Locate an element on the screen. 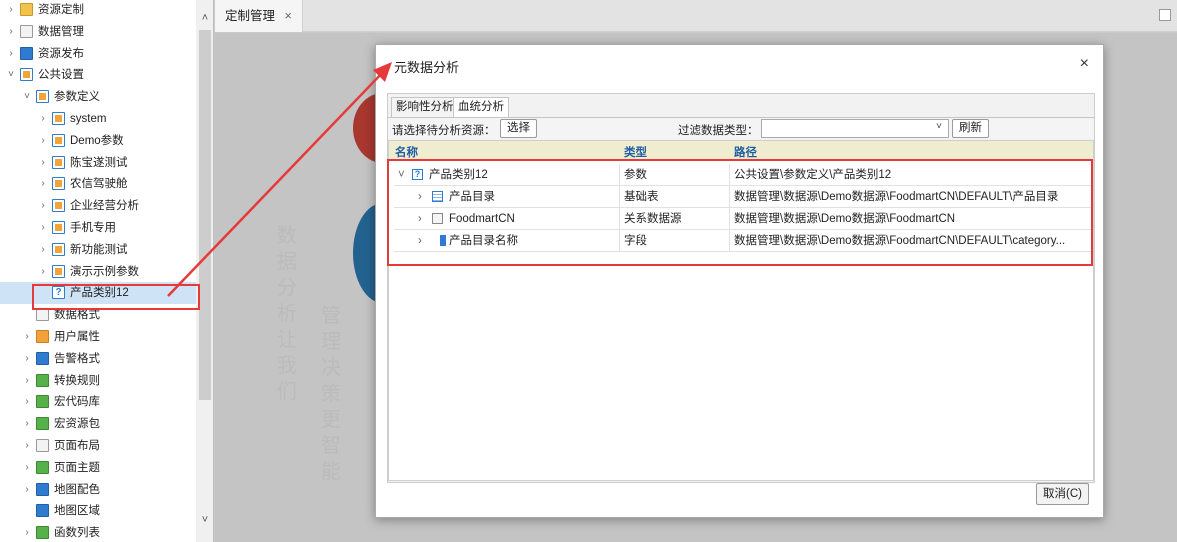 This screenshot has height=542, width=1177. tree-item: ˅ 公共设置 is located at coordinates (98, 75).